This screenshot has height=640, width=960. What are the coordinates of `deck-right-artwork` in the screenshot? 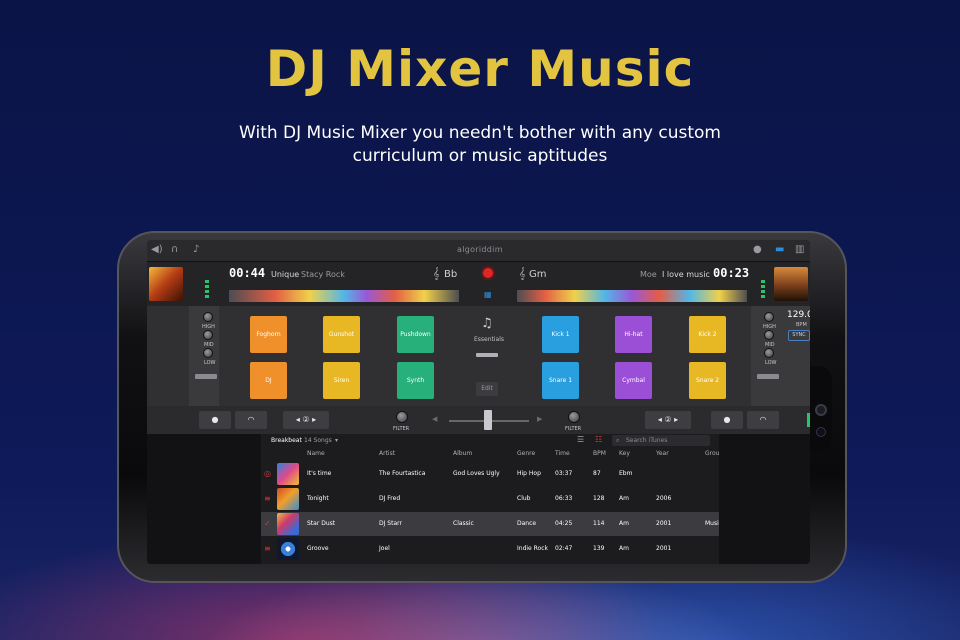 It's located at (791, 284).